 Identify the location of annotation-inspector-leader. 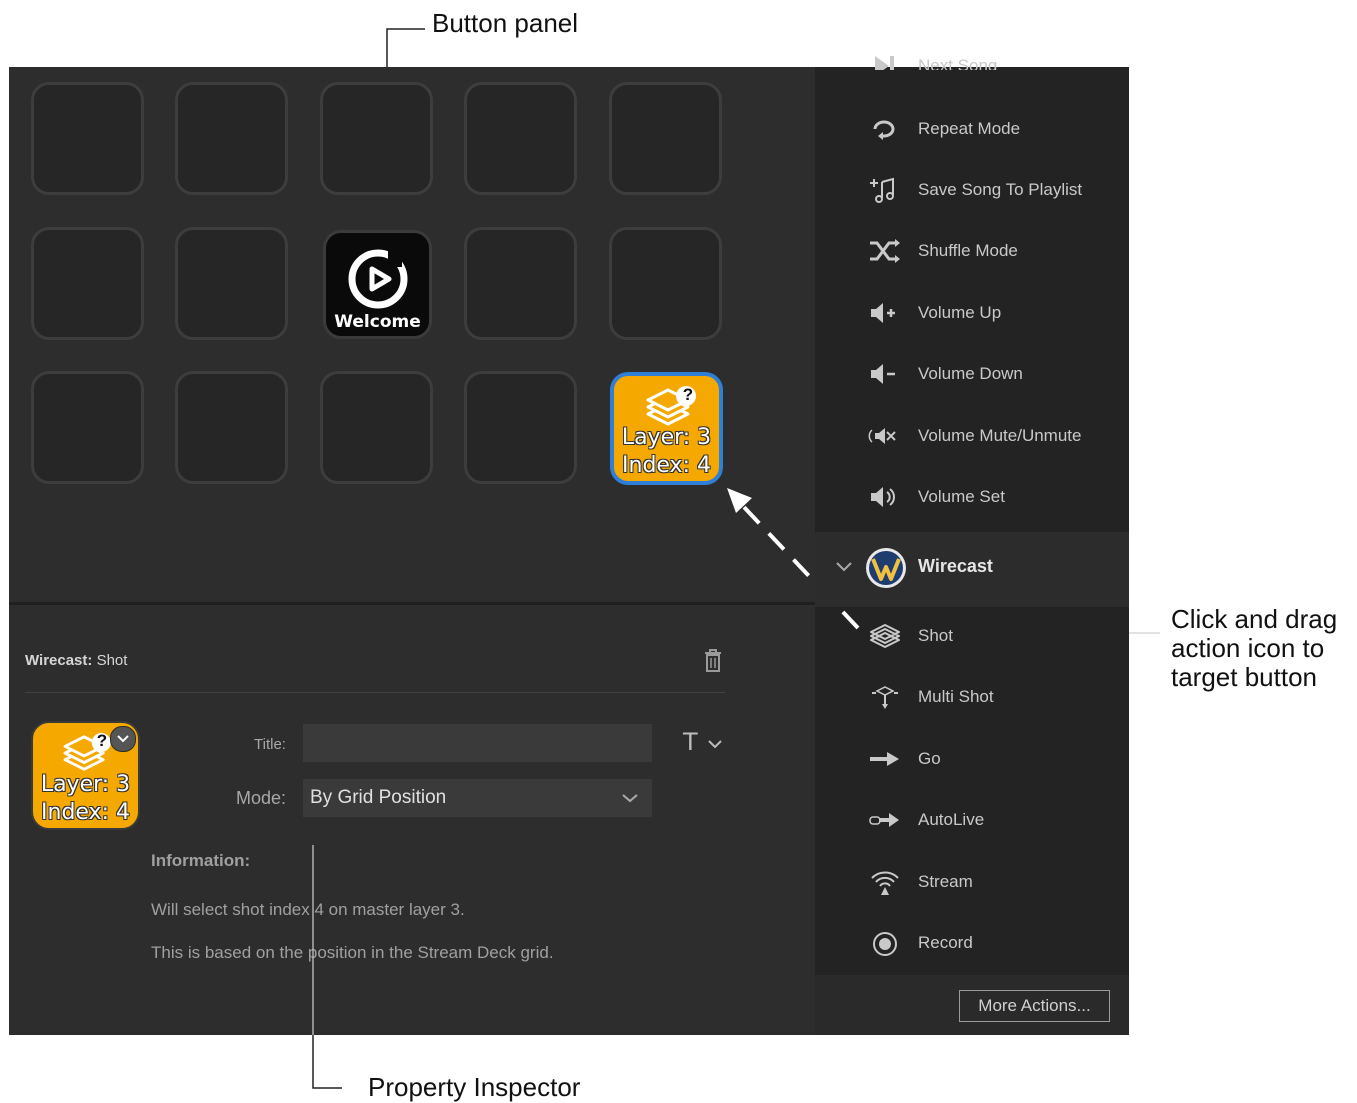
(313, 940).